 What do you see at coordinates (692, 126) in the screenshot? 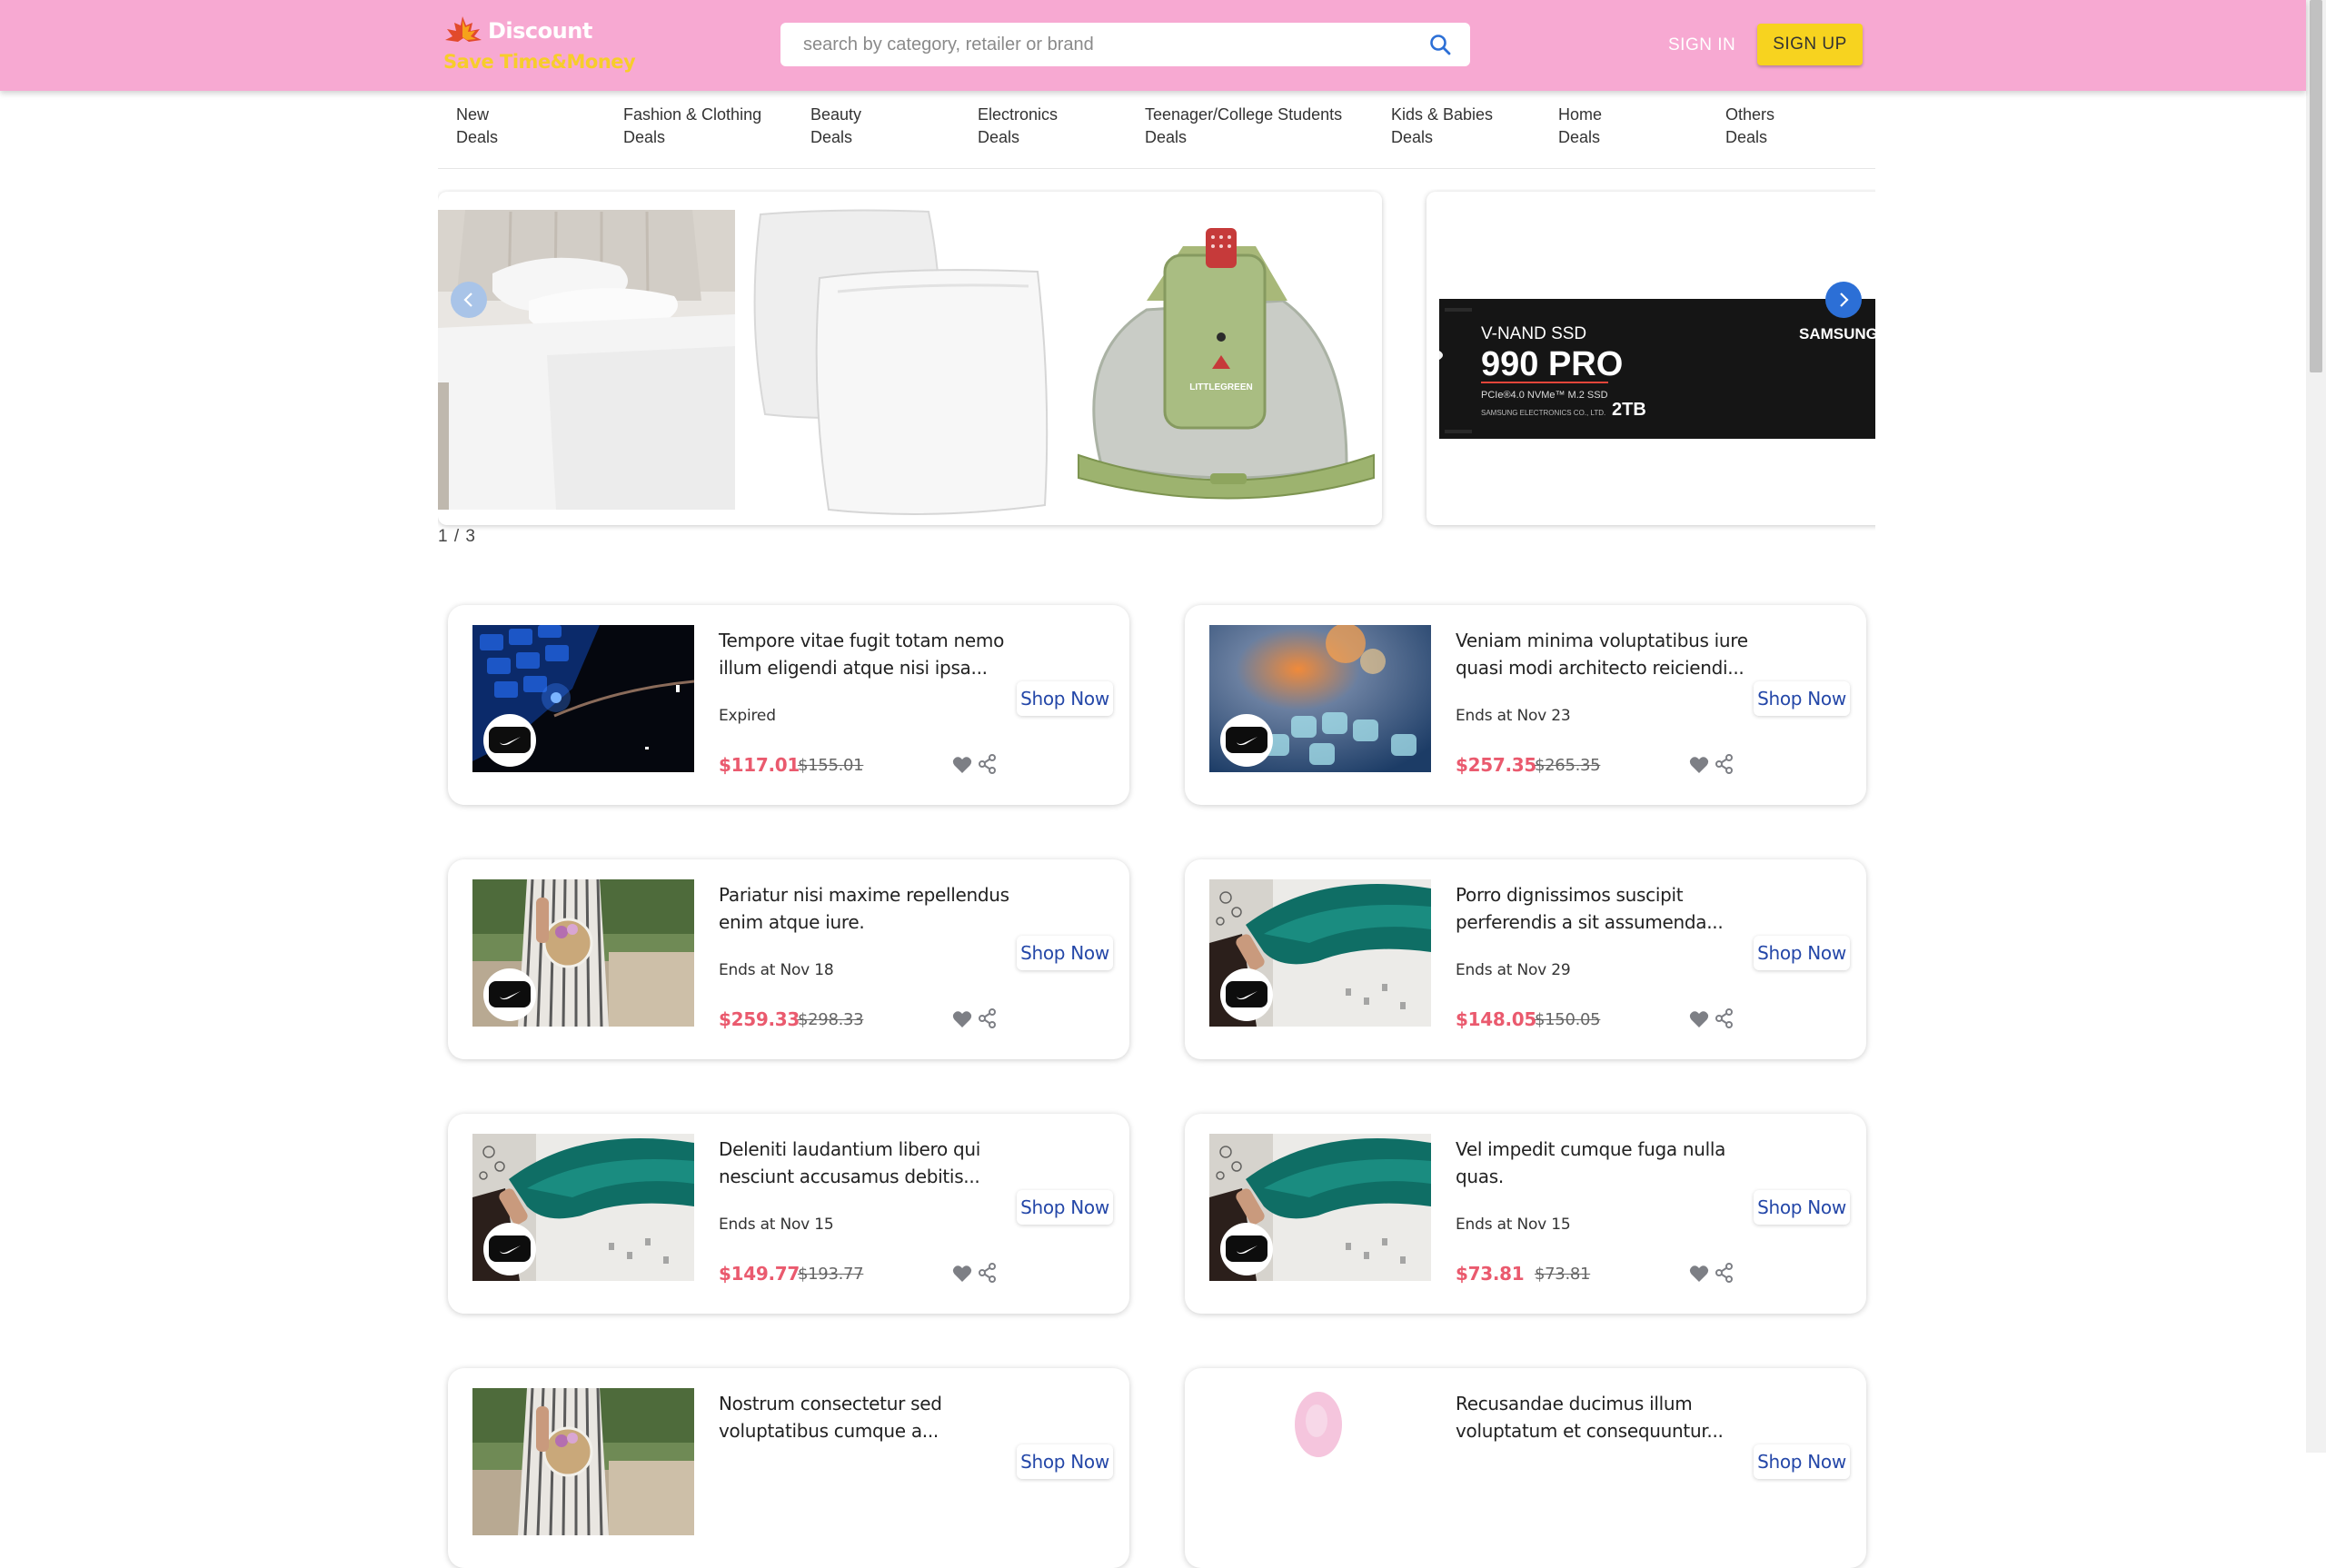
I see `nav-fashion-clothing-deals: Fashion & Clothing Deals` at bounding box center [692, 126].